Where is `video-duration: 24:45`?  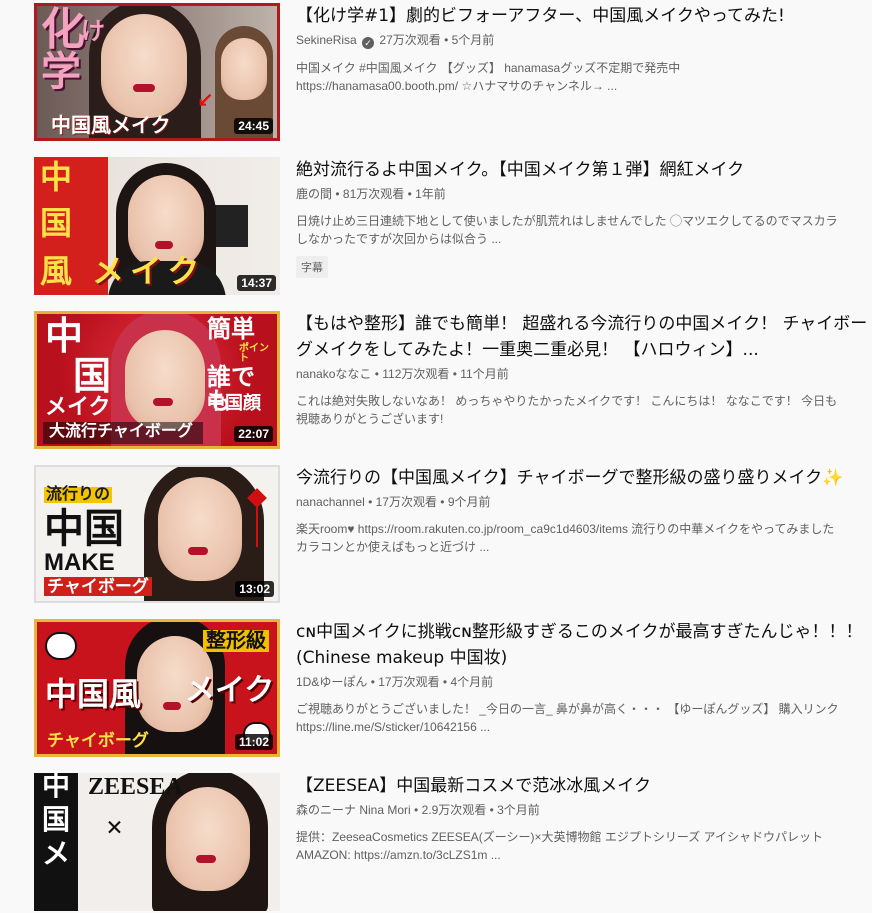 video-duration: 24:45 is located at coordinates (253, 126).